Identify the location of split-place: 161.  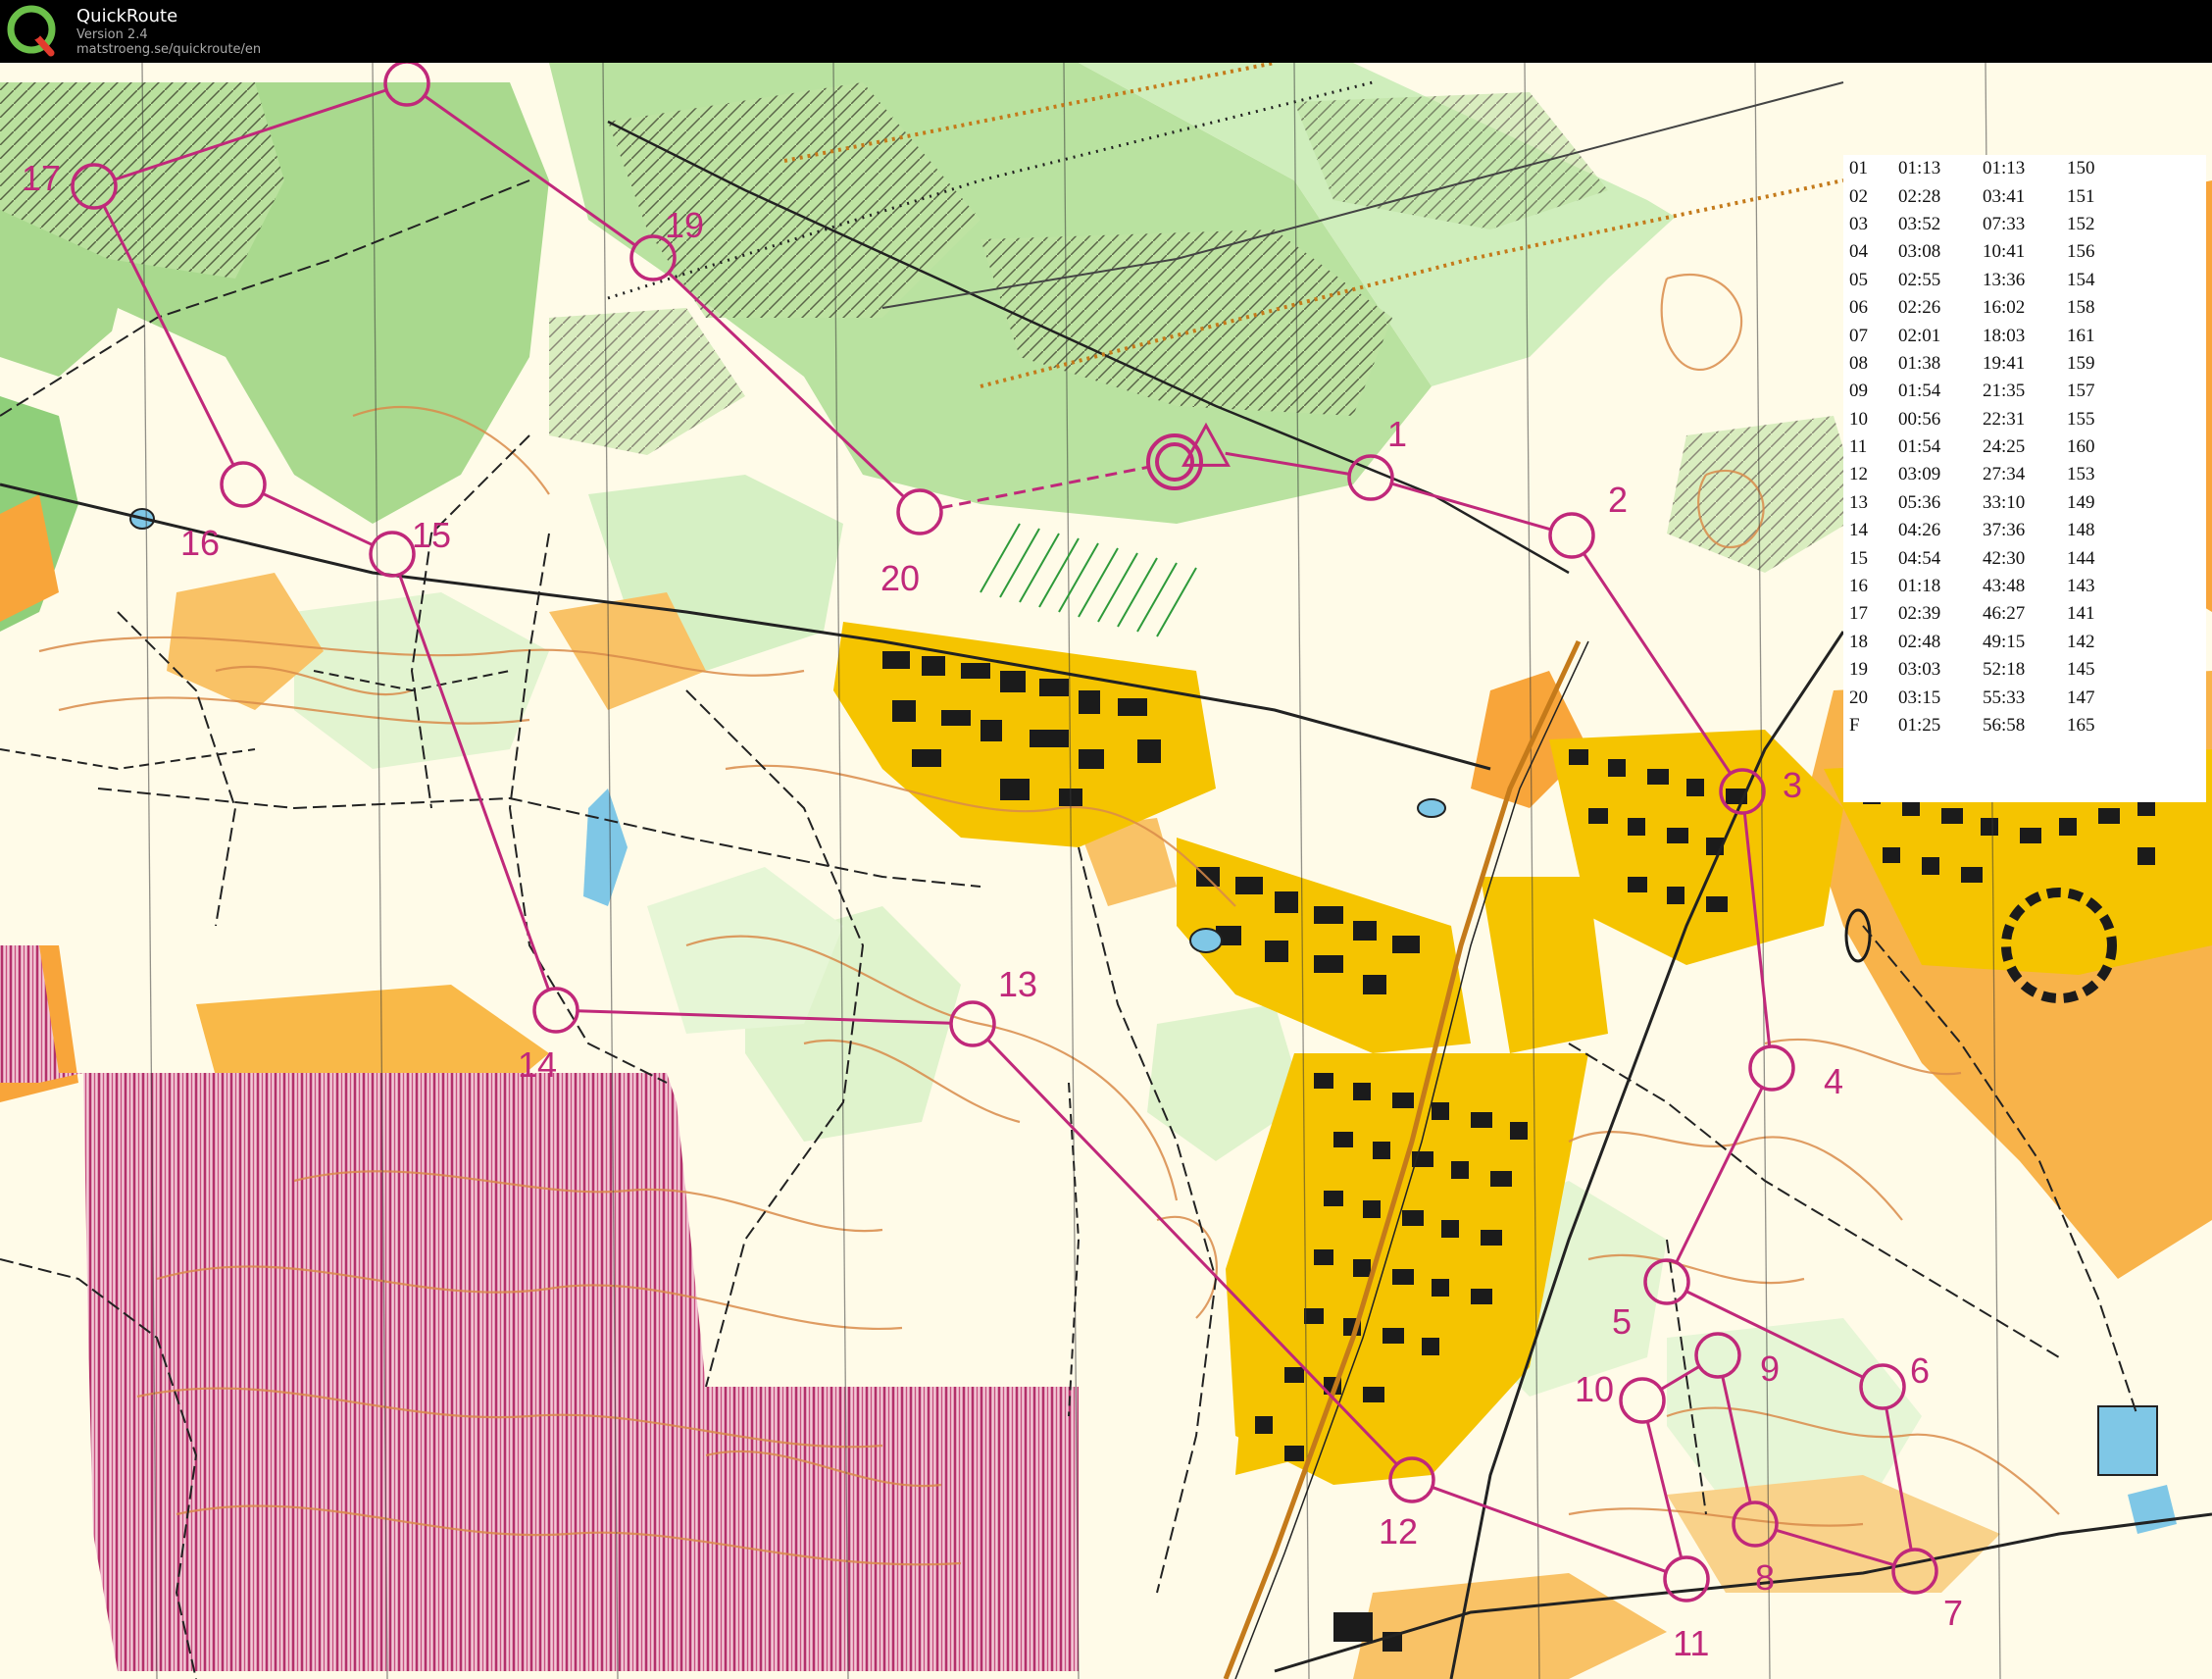
(2081, 335).